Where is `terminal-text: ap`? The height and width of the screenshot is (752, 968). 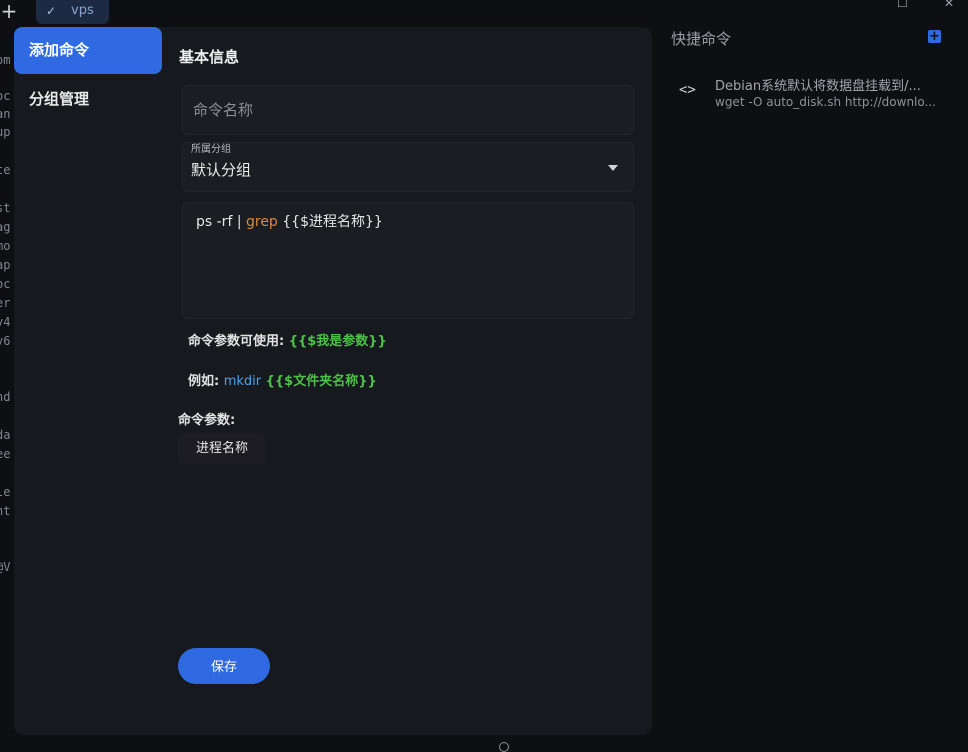
terminal-text: ap is located at coordinates (5, 265).